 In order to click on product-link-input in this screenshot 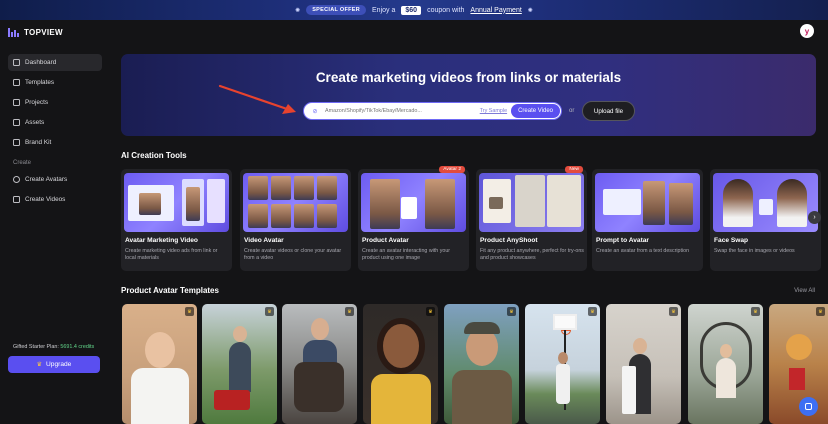, I will do `click(402, 111)`.